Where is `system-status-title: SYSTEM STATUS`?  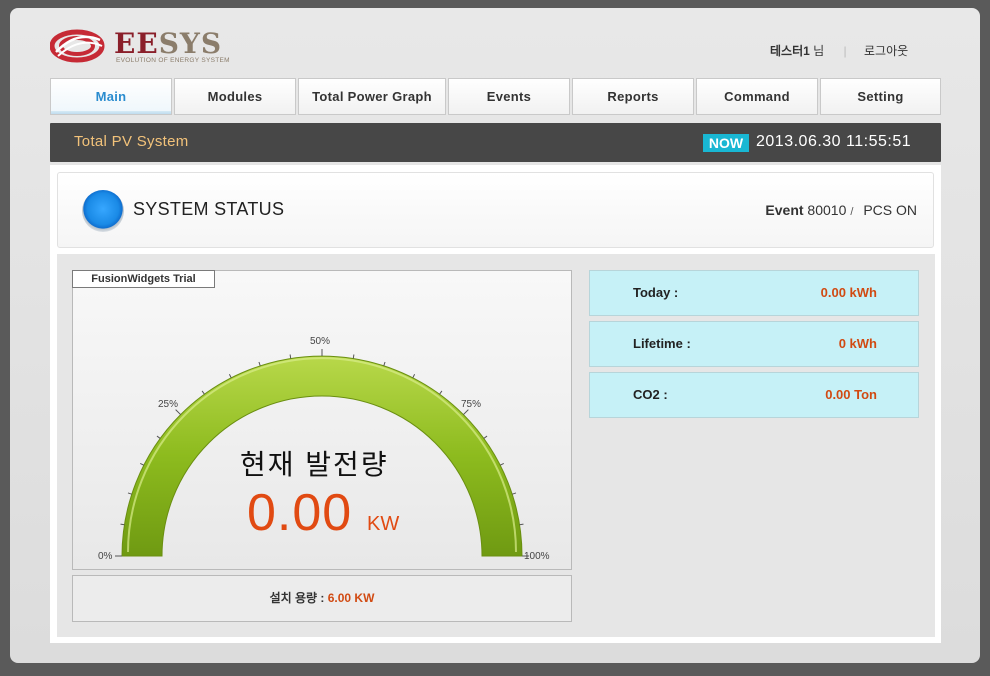
system-status-title: SYSTEM STATUS is located at coordinates (209, 209).